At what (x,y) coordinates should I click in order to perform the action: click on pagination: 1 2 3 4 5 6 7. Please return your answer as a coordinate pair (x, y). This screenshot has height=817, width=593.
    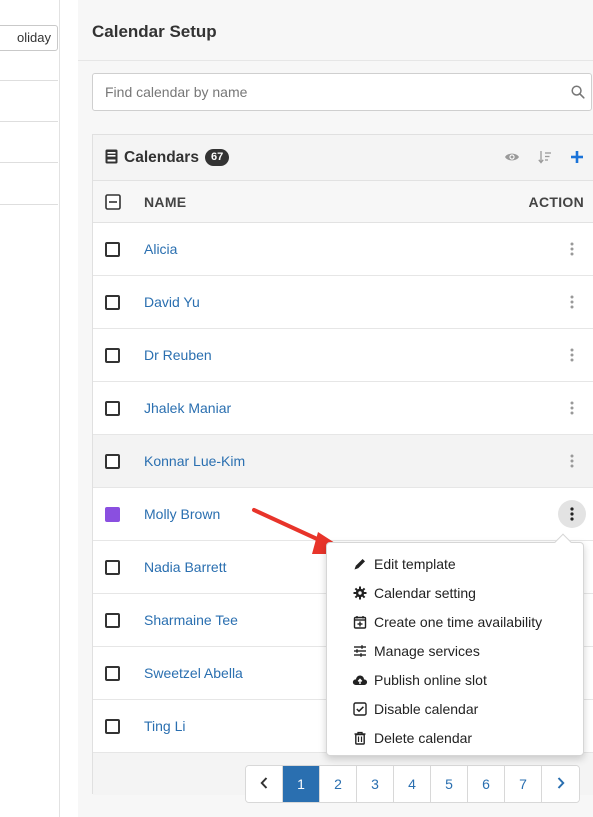
    Looking at the image, I should click on (412, 784).